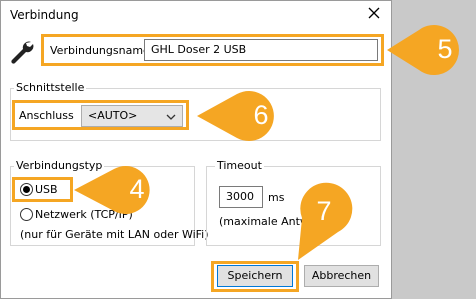 The height and width of the screenshot is (299, 476). What do you see at coordinates (22, 51) in the screenshot?
I see `wrench-icon` at bounding box center [22, 51].